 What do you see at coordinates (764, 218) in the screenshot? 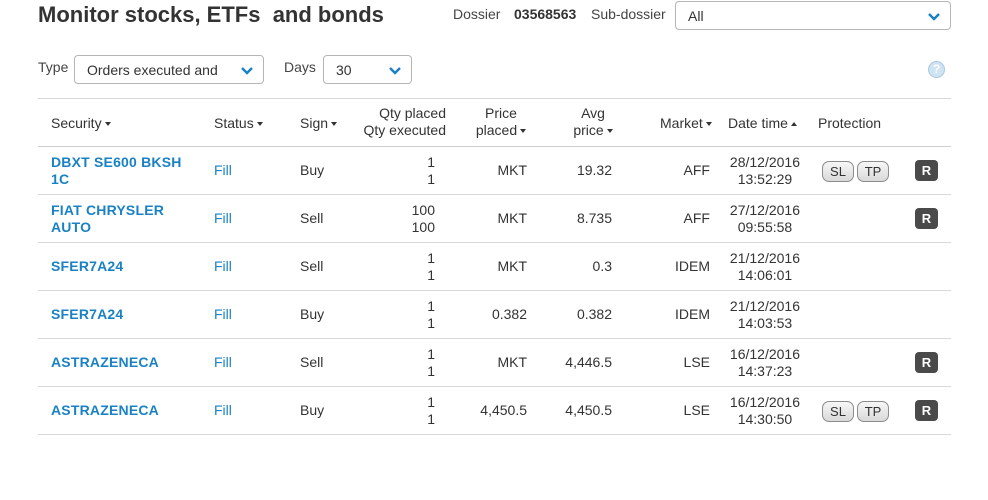
I see `datetime-value: 27/12/2016 09:55:58` at bounding box center [764, 218].